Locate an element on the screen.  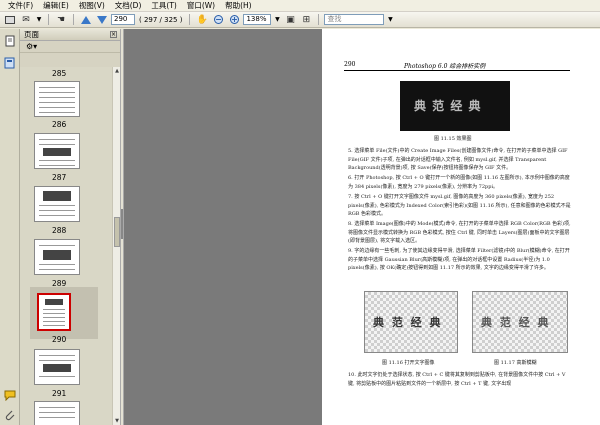
attachment-icon is located at coordinates (10, 415).